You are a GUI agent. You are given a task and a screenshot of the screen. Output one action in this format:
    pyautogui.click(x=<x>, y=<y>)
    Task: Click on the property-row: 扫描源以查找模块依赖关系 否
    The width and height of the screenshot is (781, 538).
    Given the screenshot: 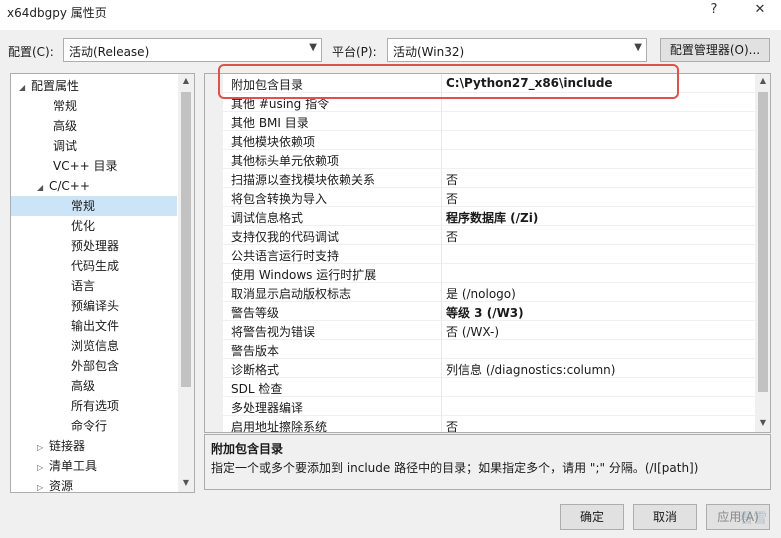 What is the action you would take?
    pyautogui.click(x=480, y=178)
    